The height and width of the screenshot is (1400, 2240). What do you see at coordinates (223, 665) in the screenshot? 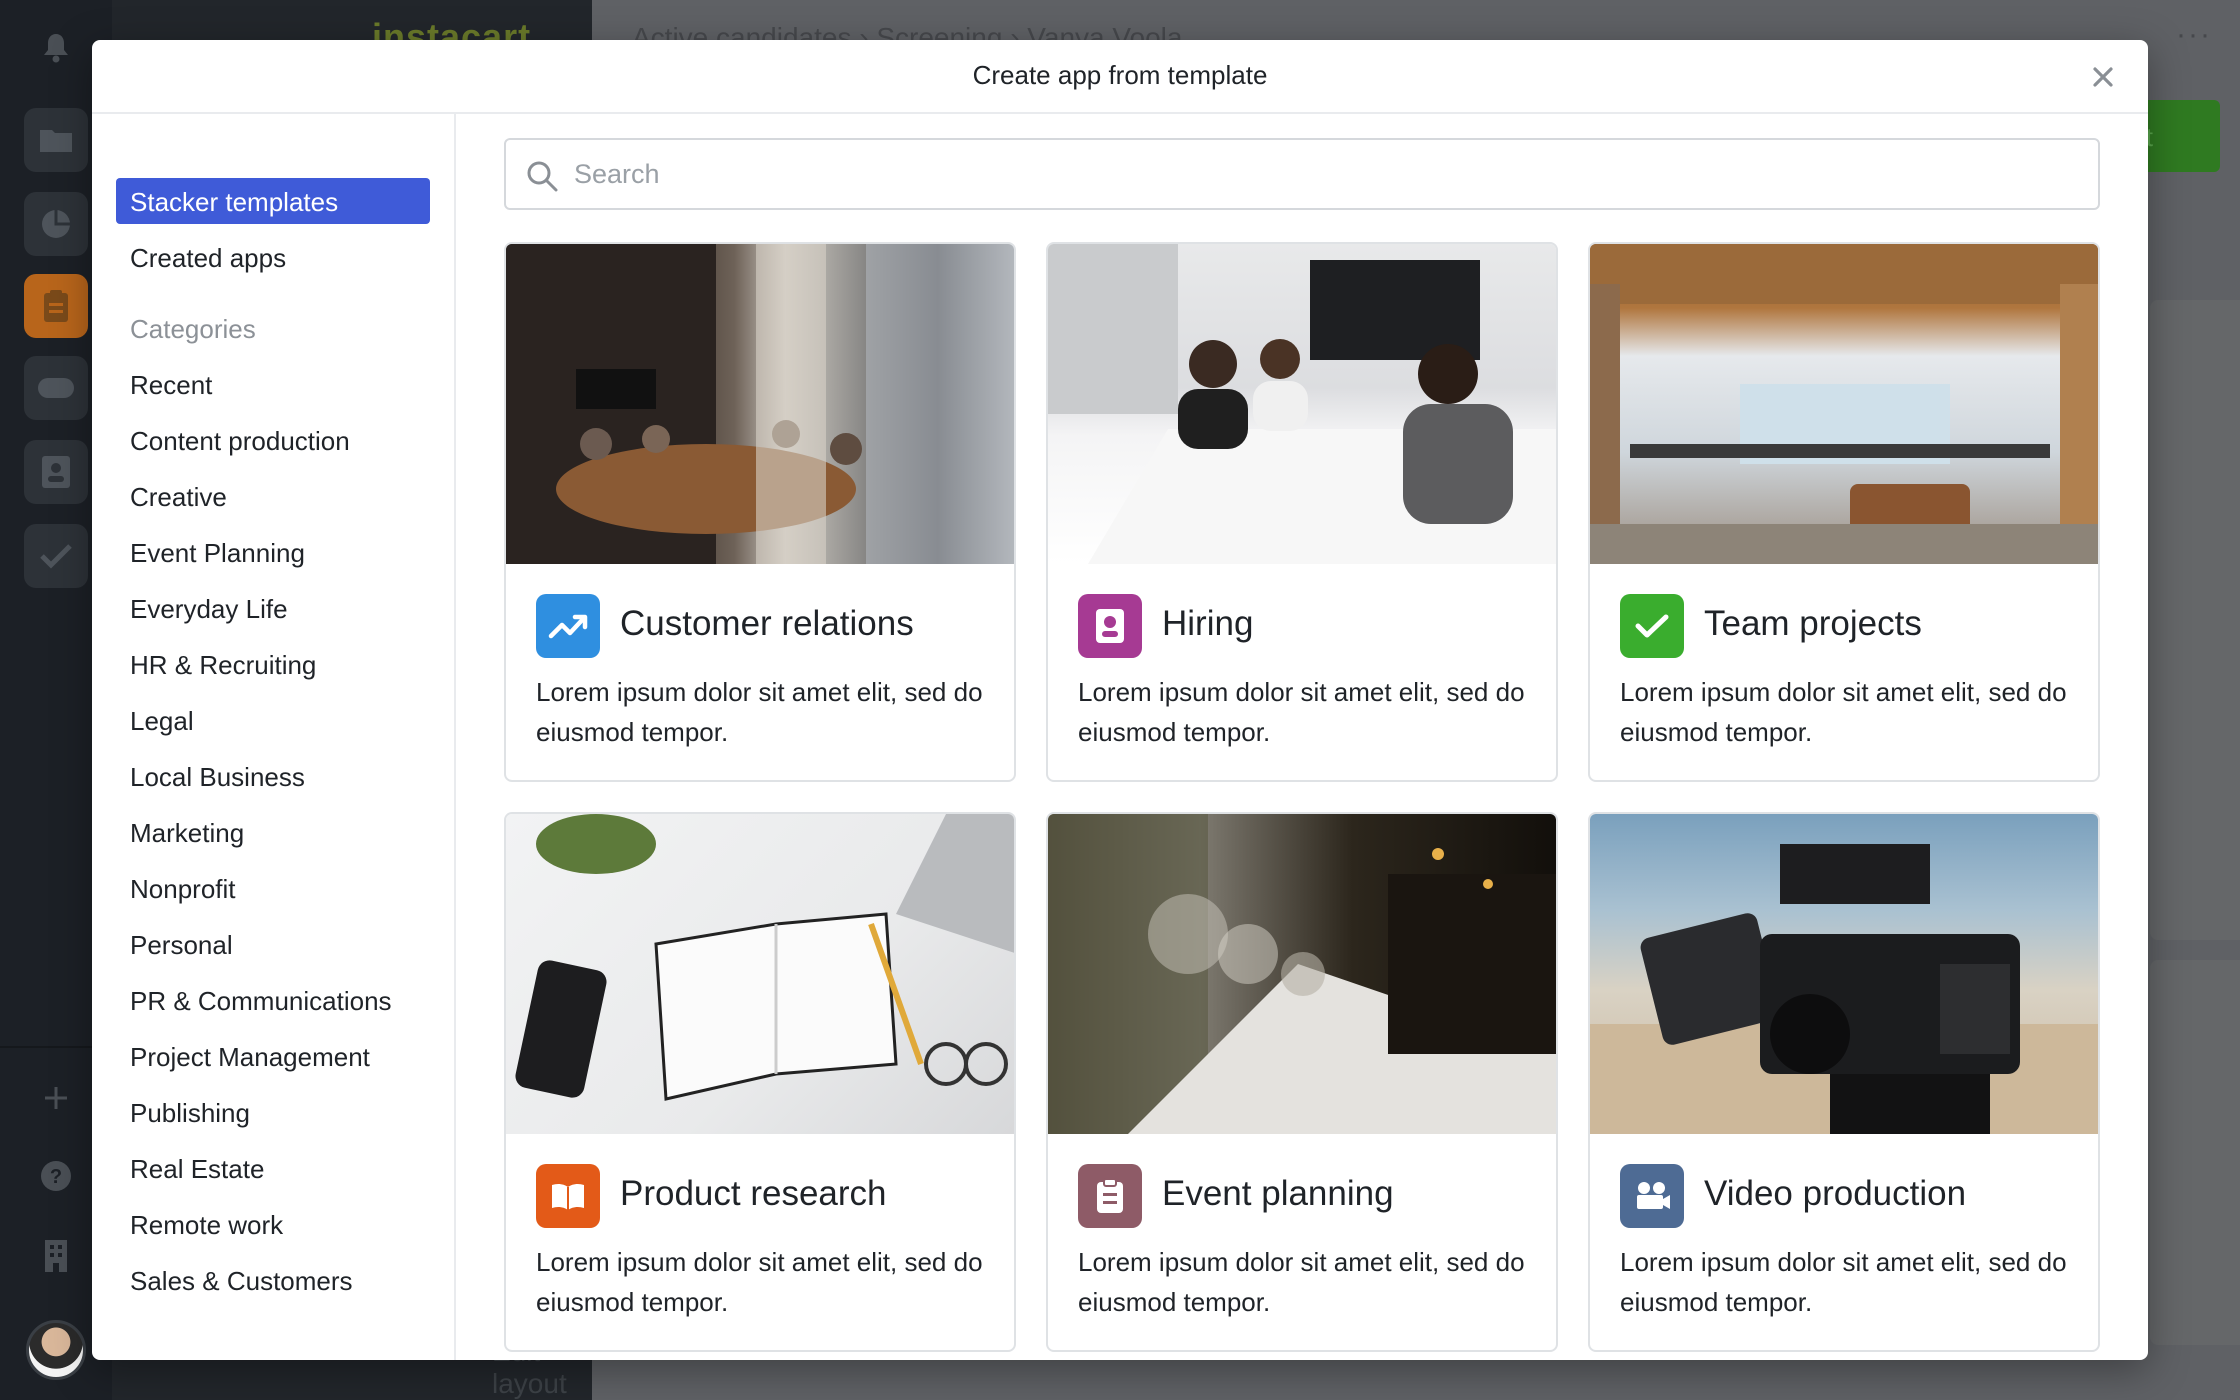
I see `category-hr-recruiting: HR & Recruiting` at bounding box center [223, 665].